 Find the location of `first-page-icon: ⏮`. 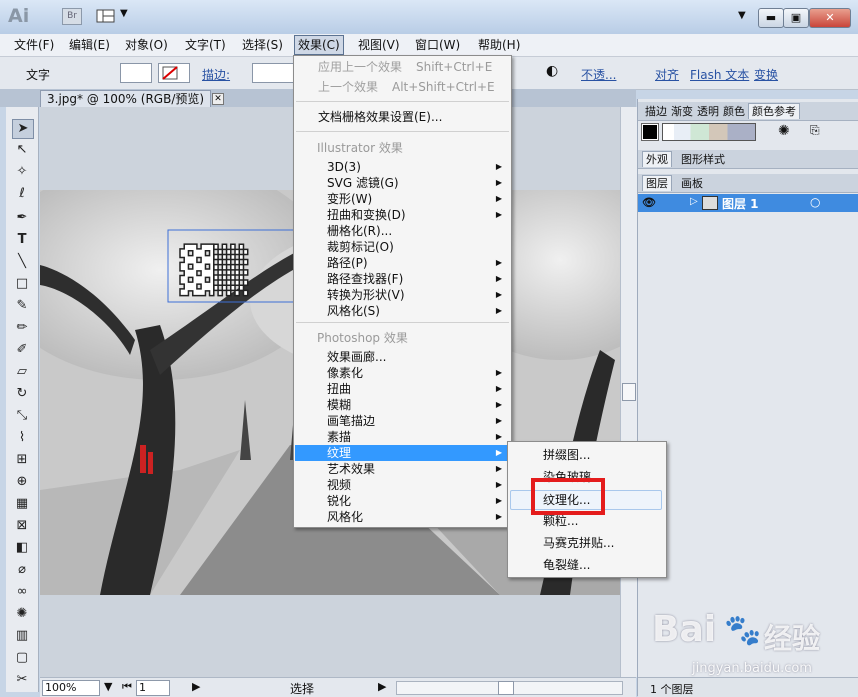

first-page-icon: ⏮ is located at coordinates (127, 687).